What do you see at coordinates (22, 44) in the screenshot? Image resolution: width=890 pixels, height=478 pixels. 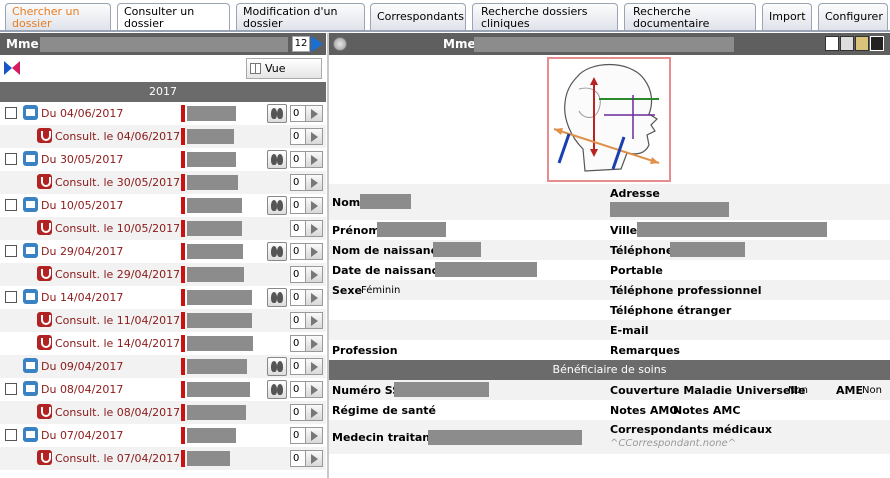 I see `patient-title: Mme` at bounding box center [22, 44].